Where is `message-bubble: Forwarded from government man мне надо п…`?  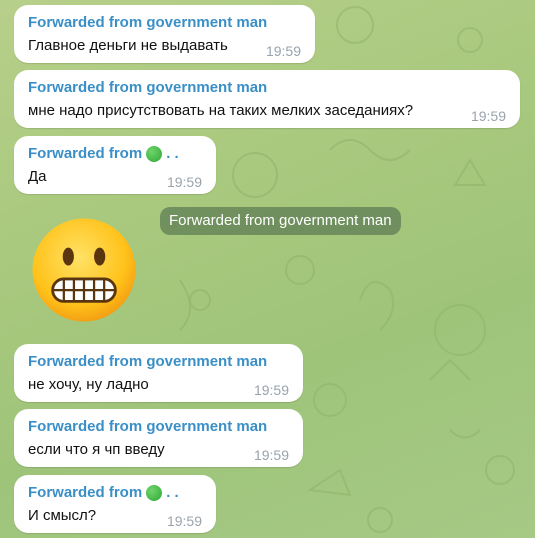
message-bubble: Forwarded from government man мне надо п… is located at coordinates (267, 99).